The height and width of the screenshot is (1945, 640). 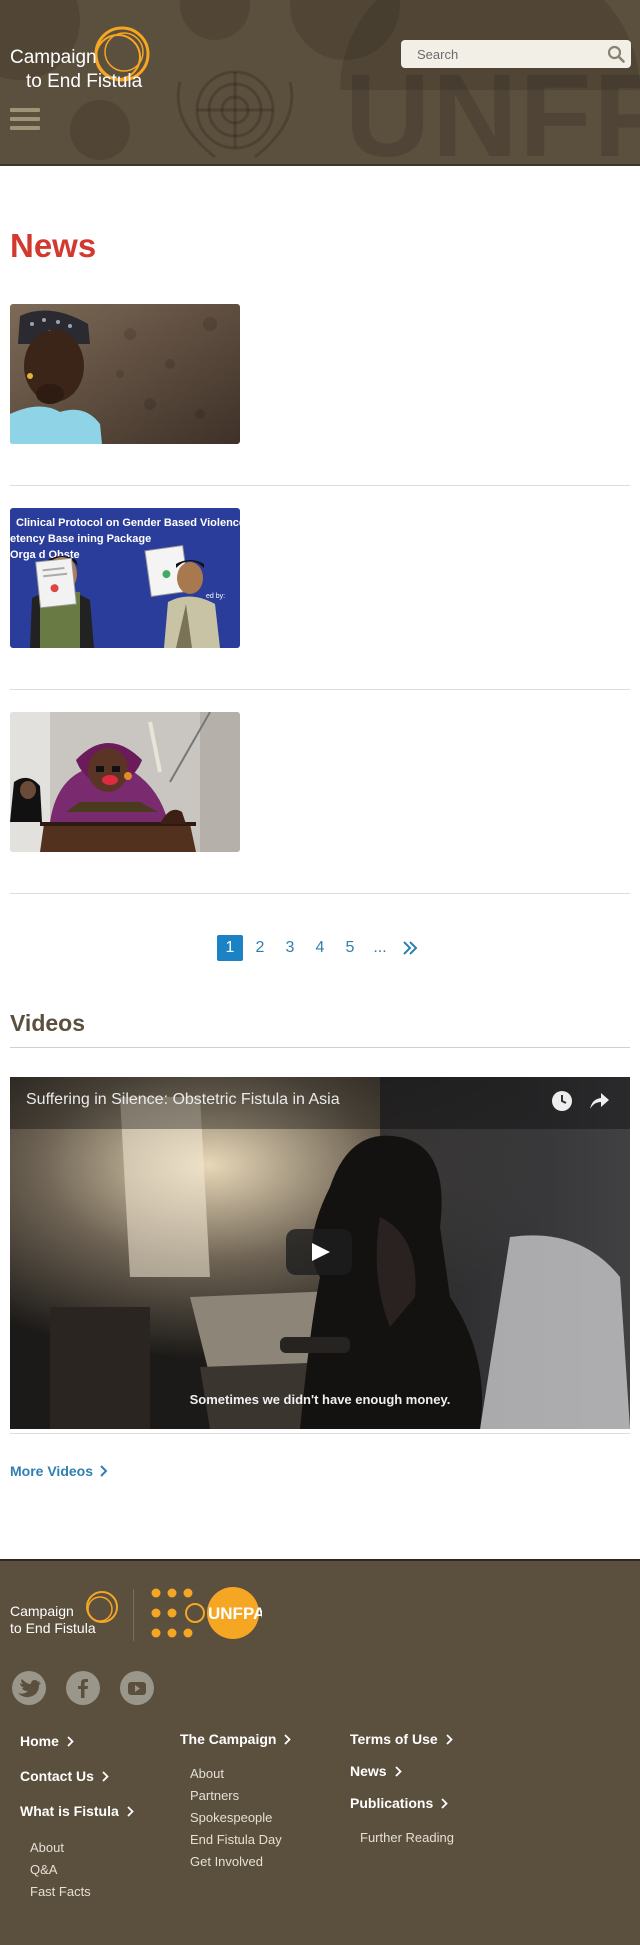 I want to click on social-links, so click(x=93, y=1688).